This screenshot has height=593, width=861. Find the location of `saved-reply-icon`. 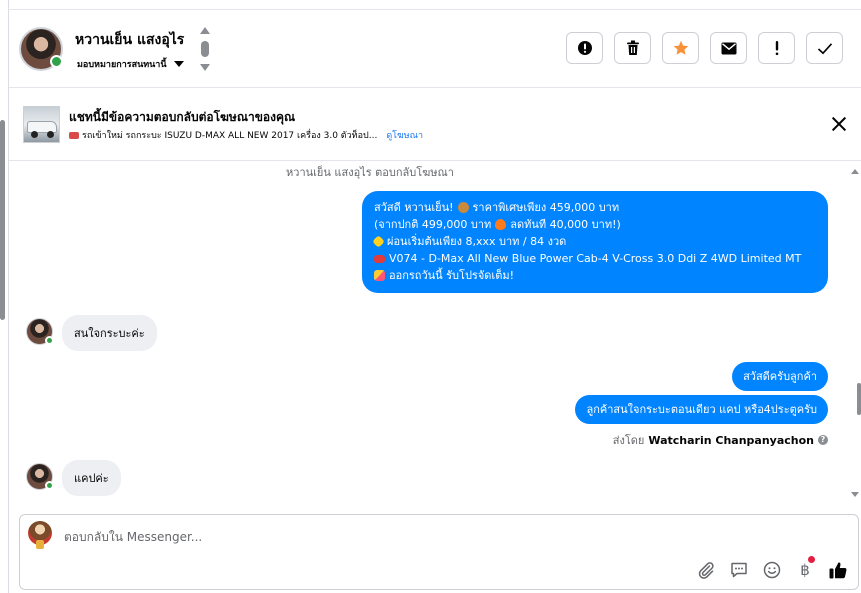

saved-reply-icon is located at coordinates (739, 570).